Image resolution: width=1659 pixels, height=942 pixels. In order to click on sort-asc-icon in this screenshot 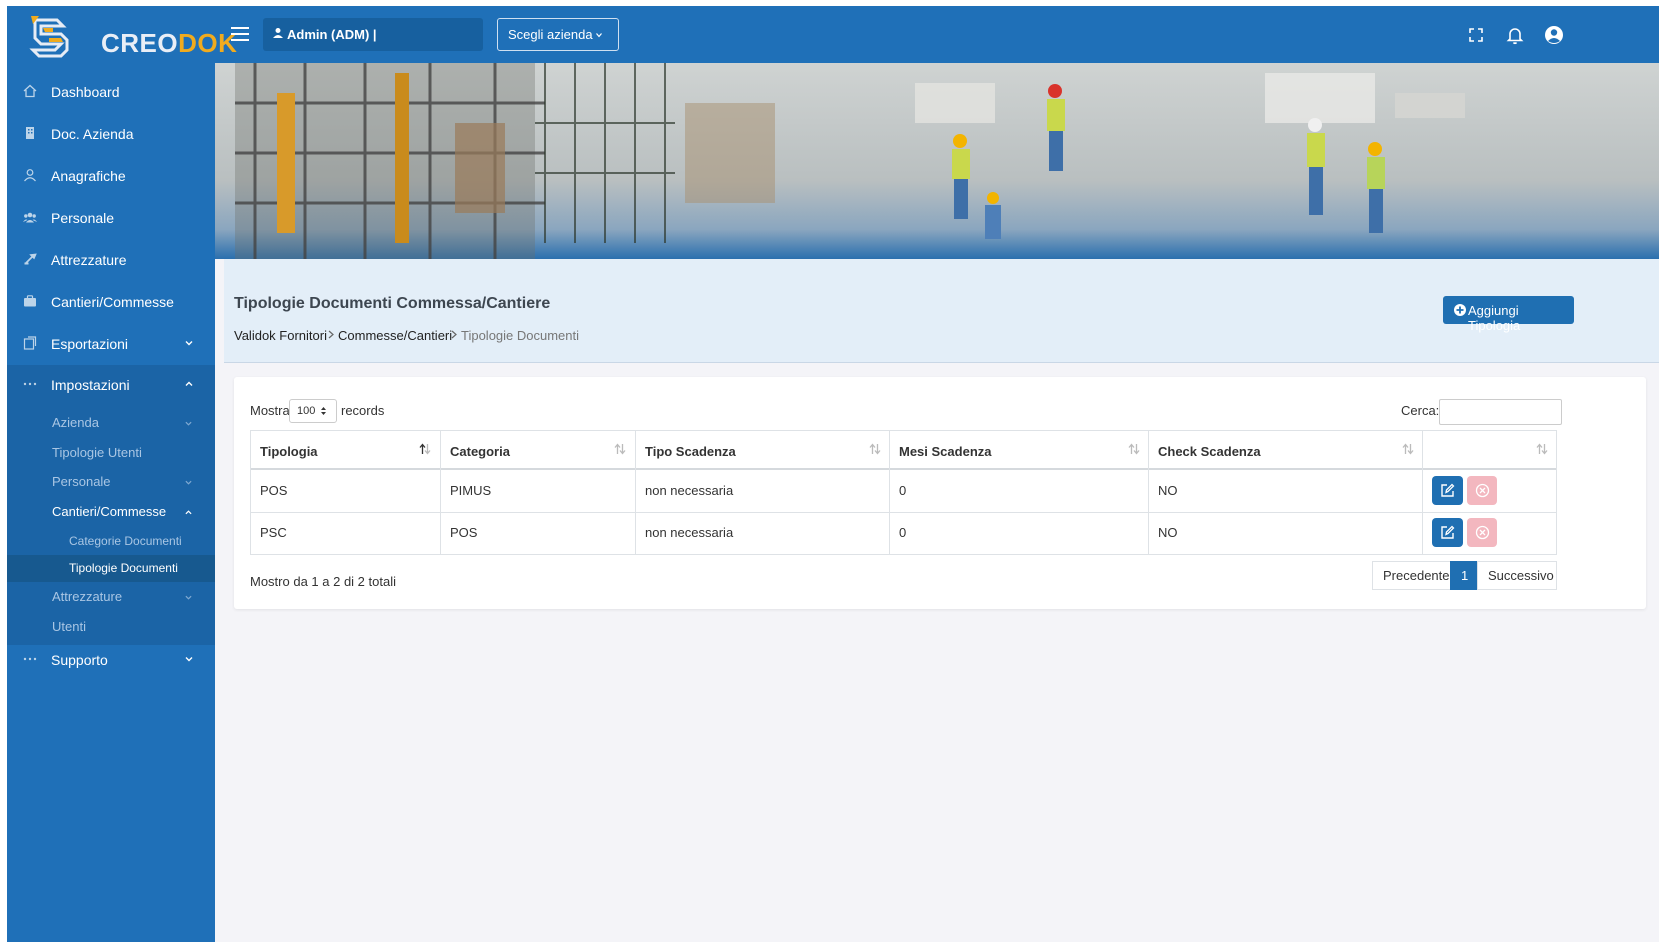, I will do `click(425, 449)`.